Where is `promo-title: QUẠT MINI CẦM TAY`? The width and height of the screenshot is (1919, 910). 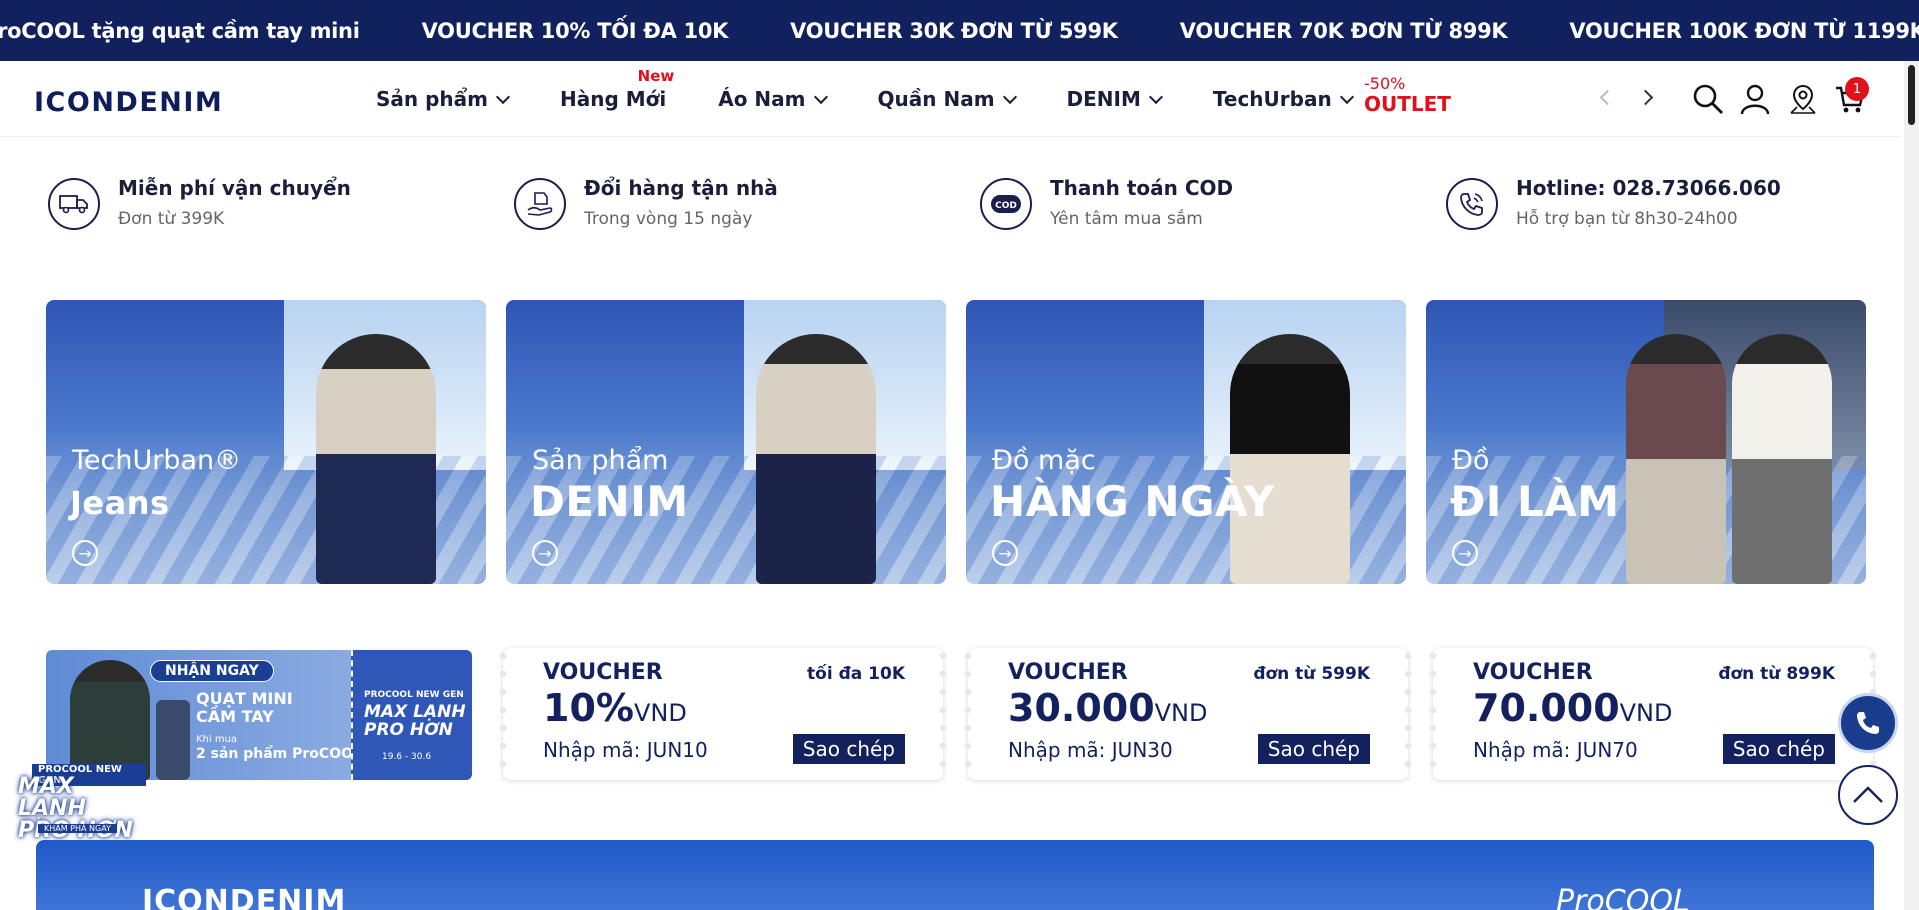
promo-title: QUẠT MINI CẦM TAY is located at coordinates (244, 708).